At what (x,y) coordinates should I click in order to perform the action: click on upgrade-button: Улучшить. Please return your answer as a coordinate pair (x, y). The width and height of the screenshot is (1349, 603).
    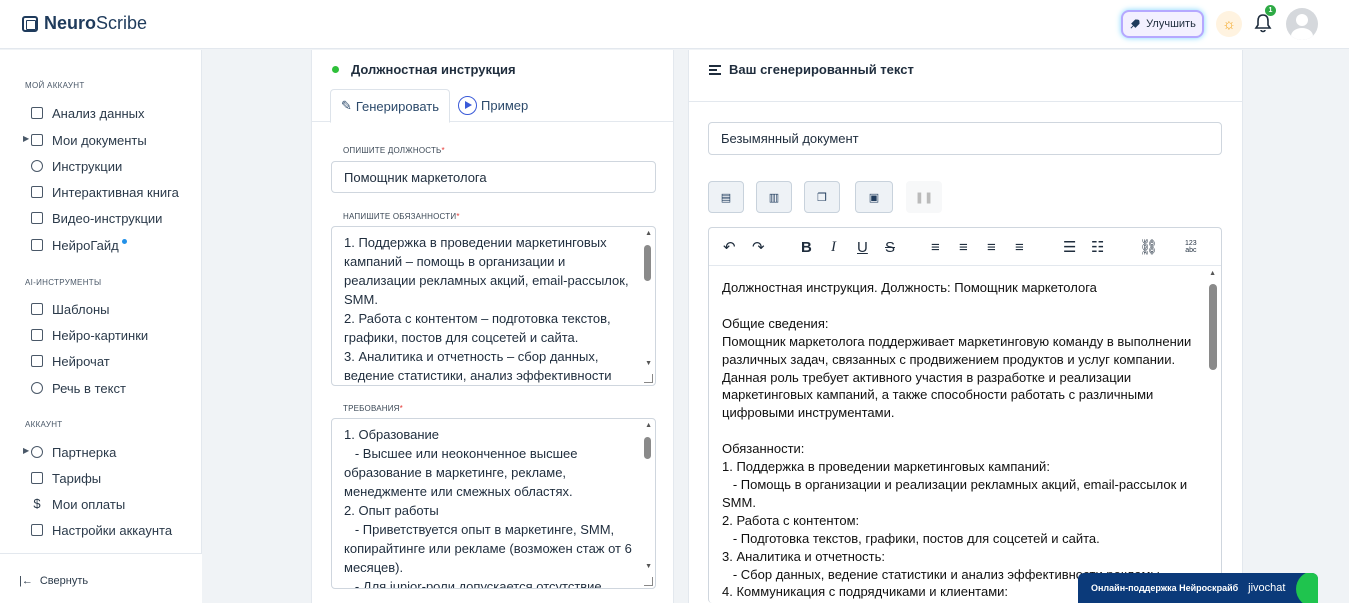
    Looking at the image, I should click on (1162, 24).